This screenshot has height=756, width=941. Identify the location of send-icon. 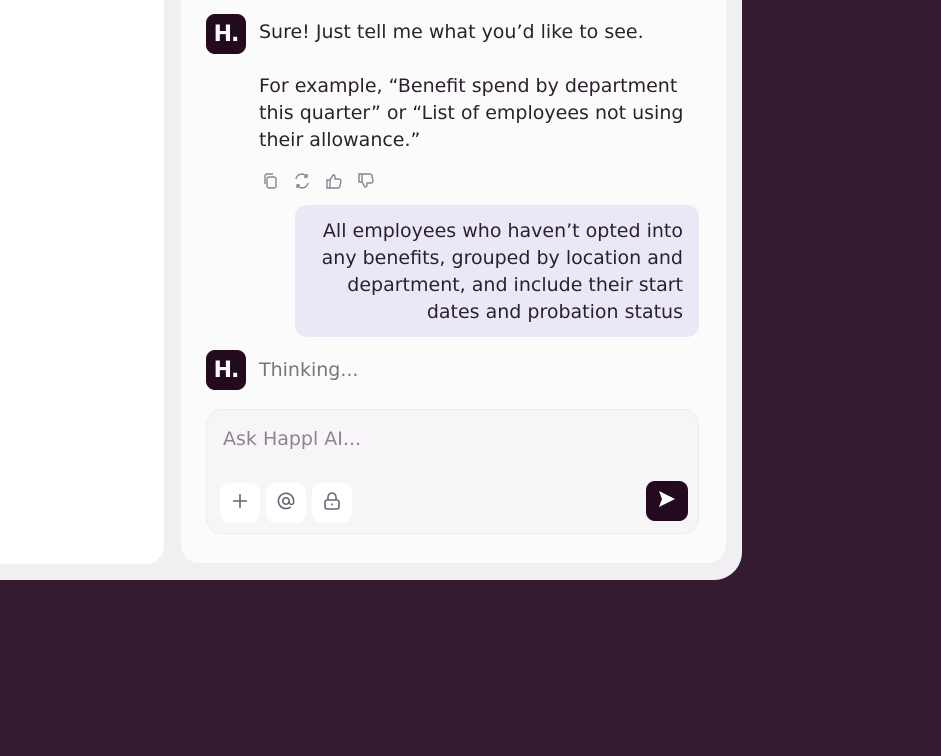
(667, 501).